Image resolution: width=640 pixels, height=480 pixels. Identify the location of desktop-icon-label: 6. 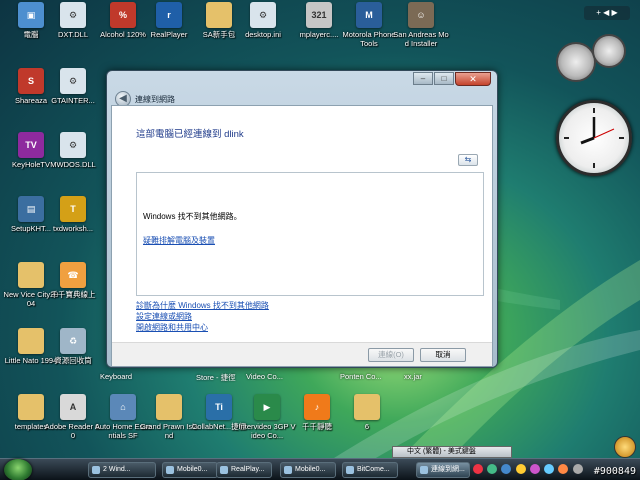
(367, 426).